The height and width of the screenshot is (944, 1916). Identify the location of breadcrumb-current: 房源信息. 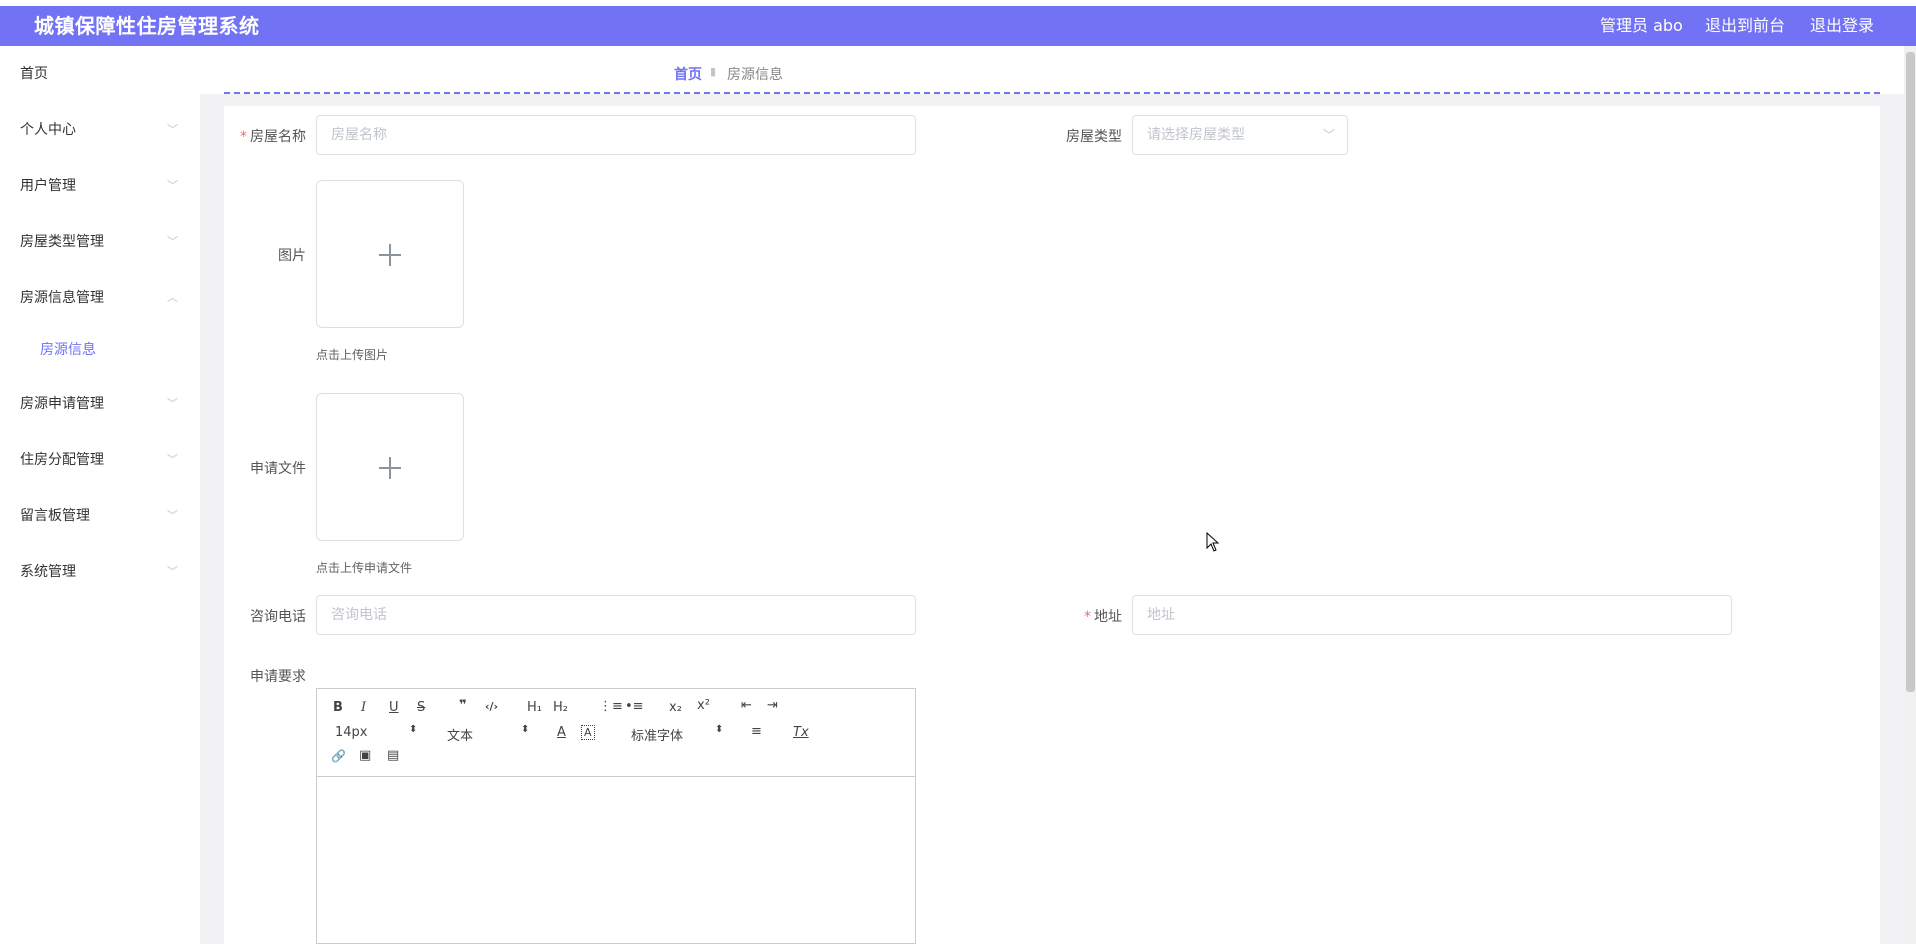
(755, 75).